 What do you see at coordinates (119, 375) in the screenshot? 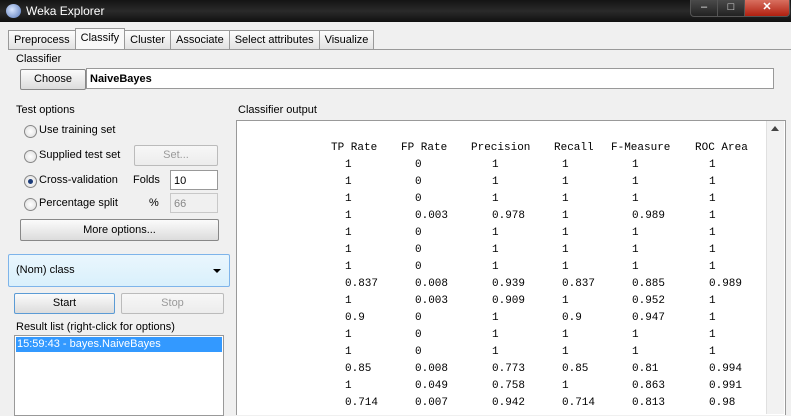
I see `result-list: 15:59:43 - bayes.NaiveBayes` at bounding box center [119, 375].